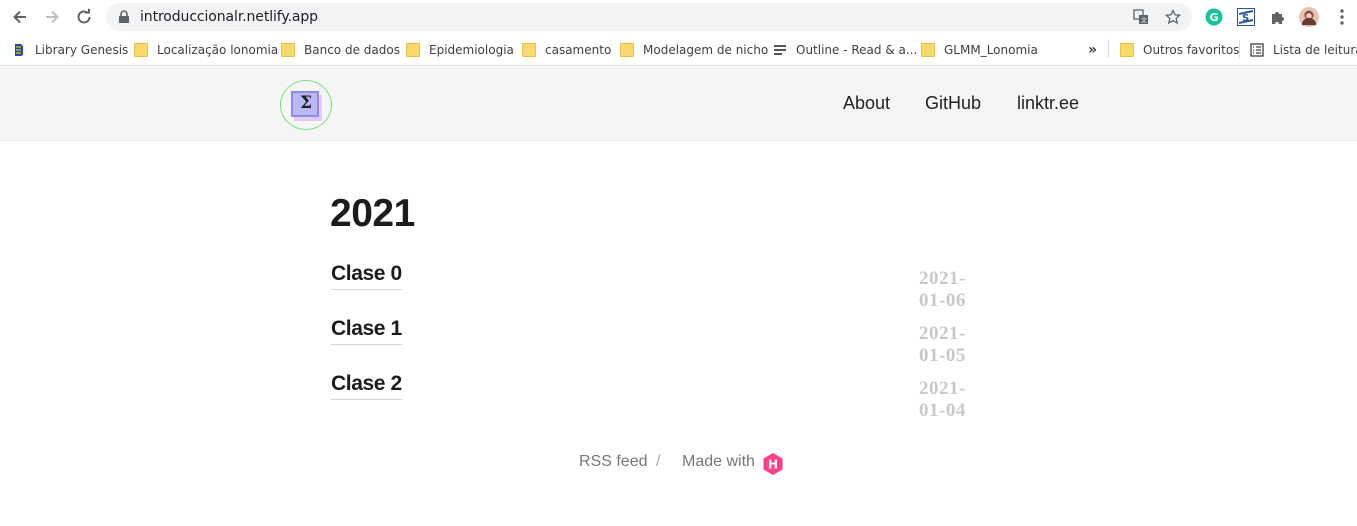 The height and width of the screenshot is (526, 1357). What do you see at coordinates (1048, 103) in the screenshot?
I see `nav-linktree-link: linktr.ee` at bounding box center [1048, 103].